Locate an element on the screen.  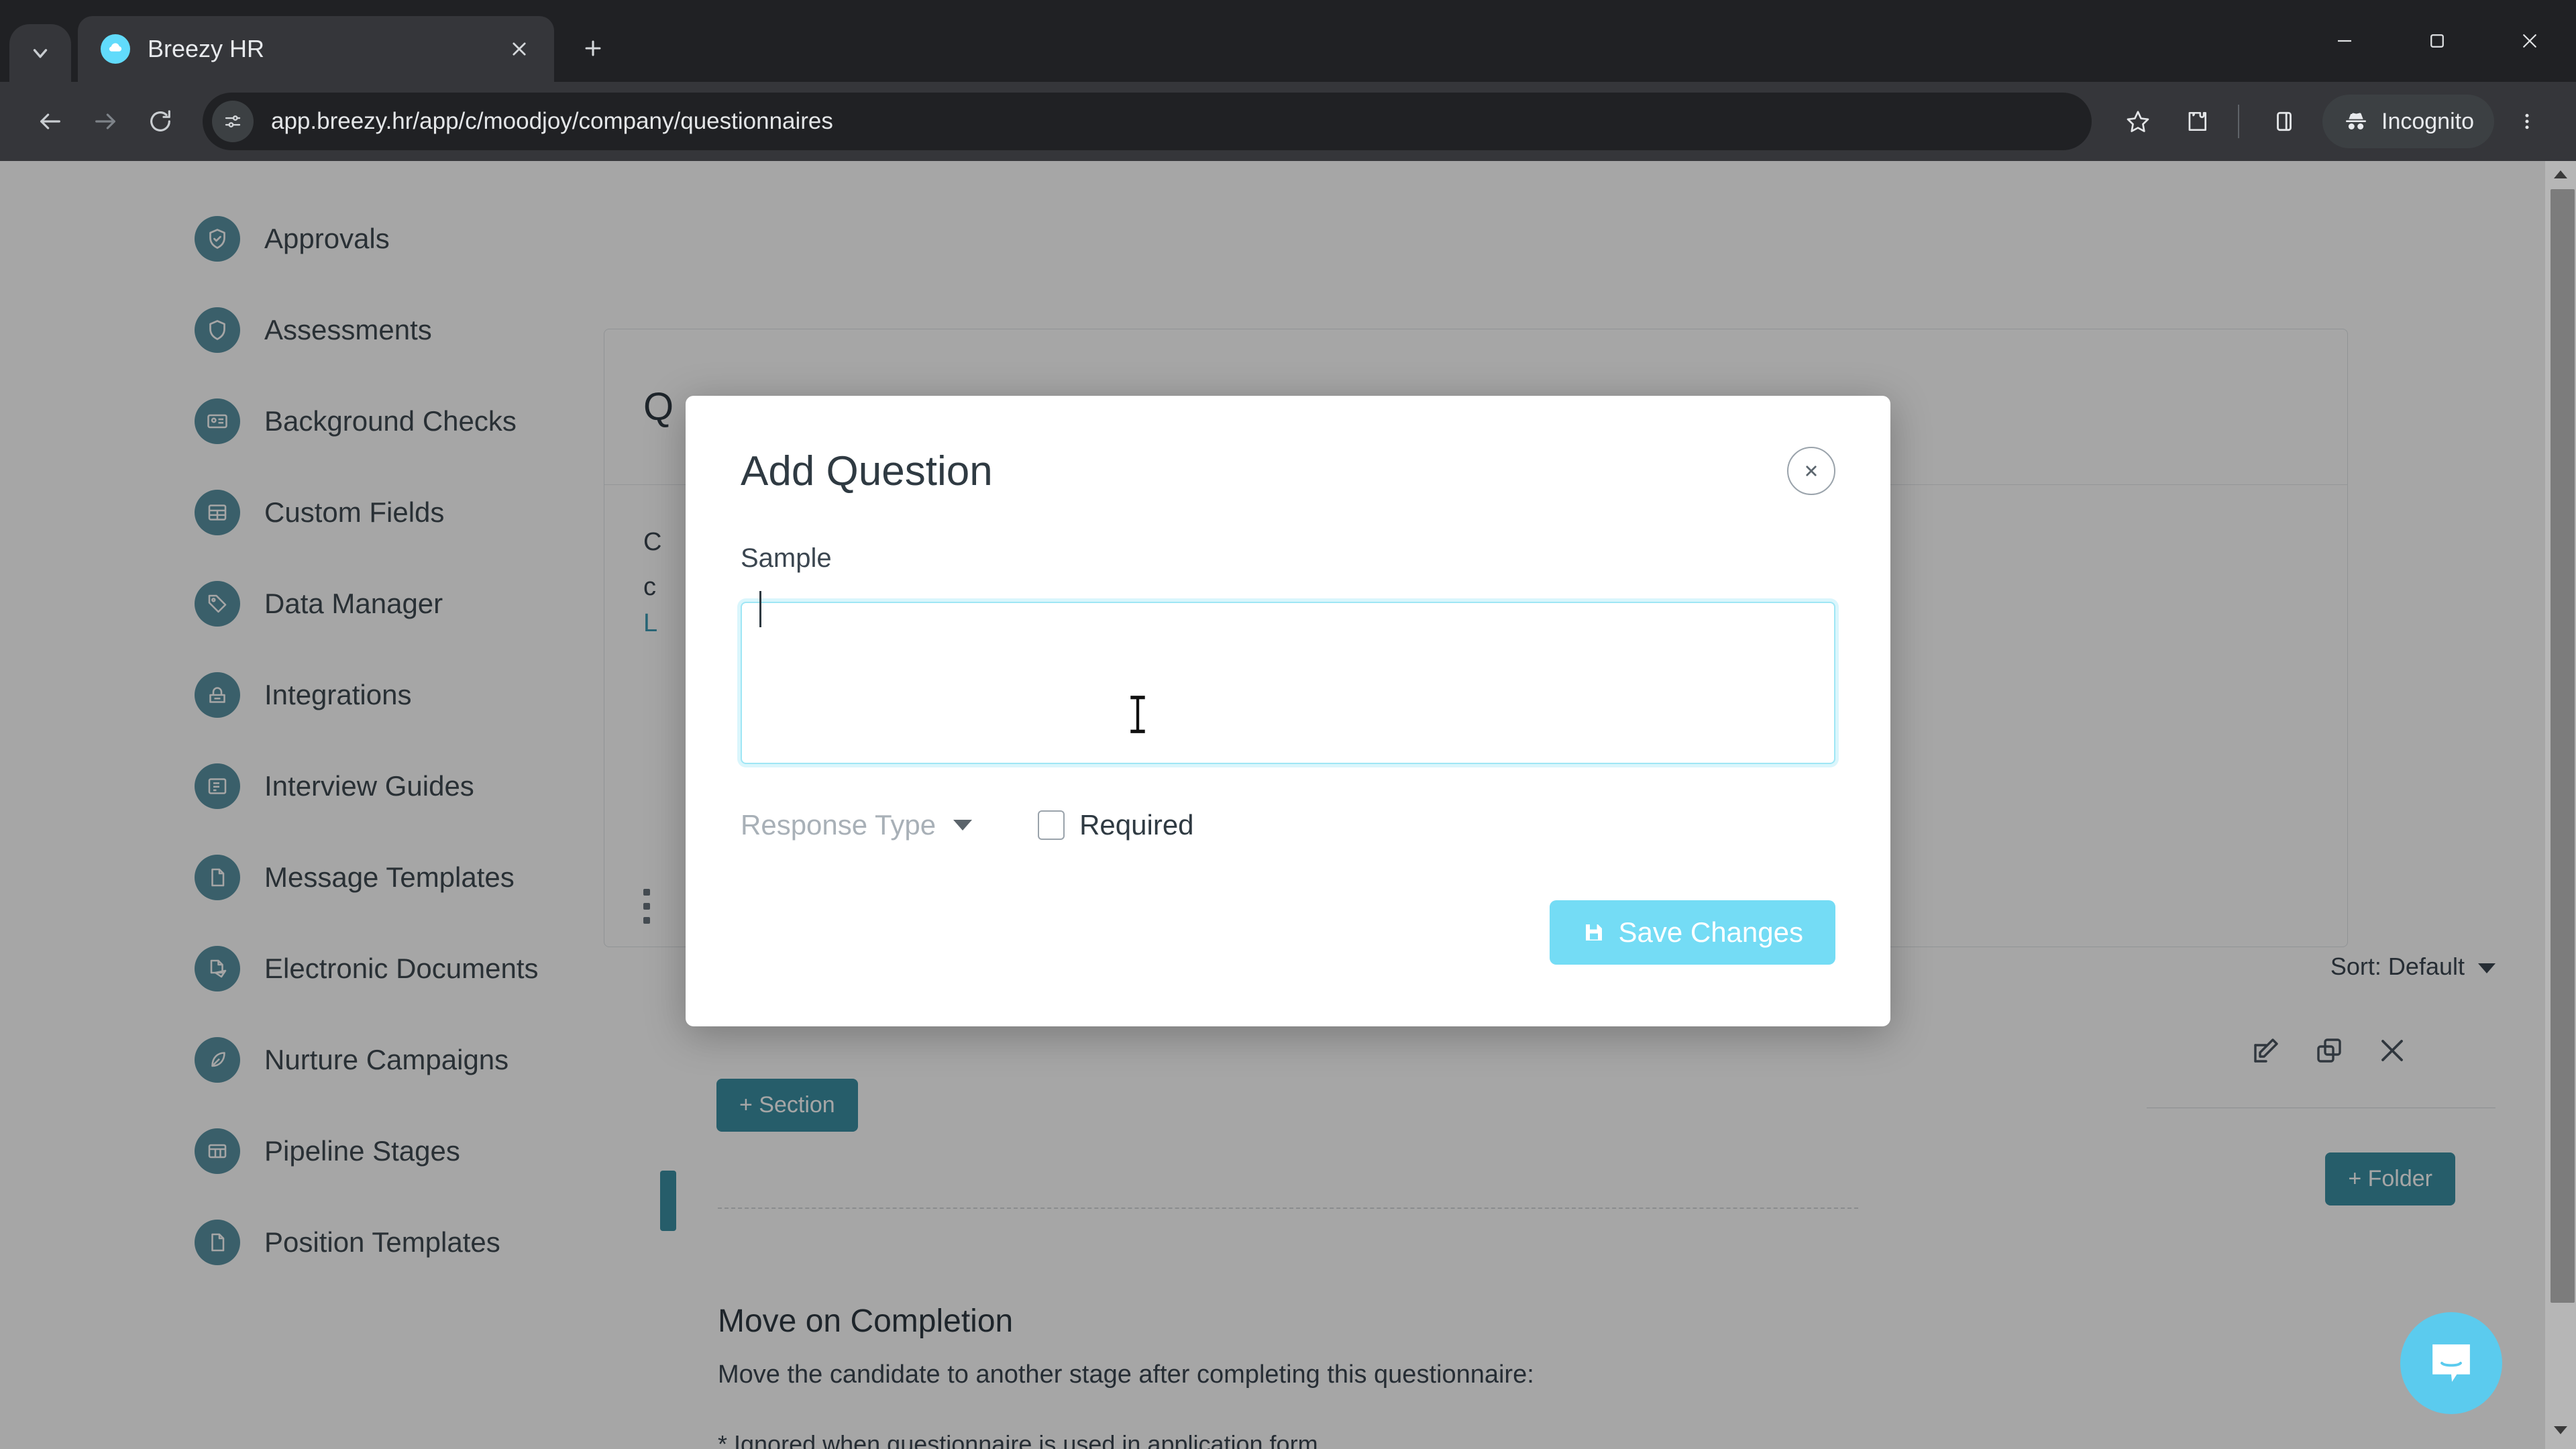
add-section-button: + Section is located at coordinates (787, 1105).